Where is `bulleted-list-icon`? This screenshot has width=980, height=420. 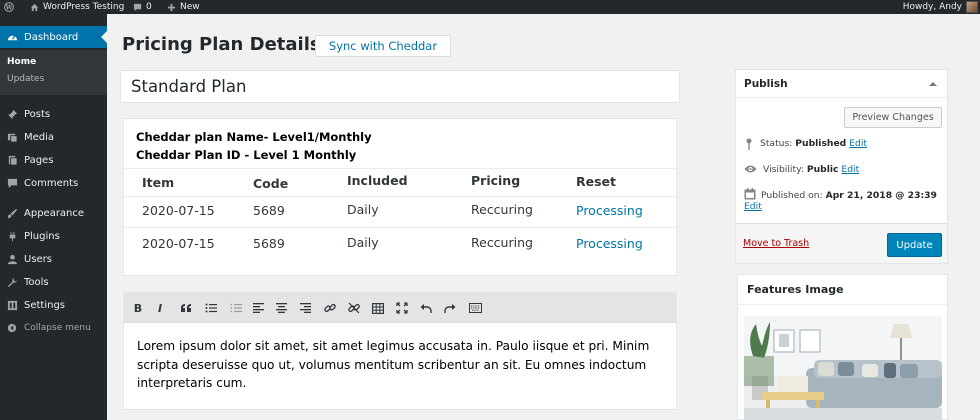
bulleted-list-icon is located at coordinates (211, 308).